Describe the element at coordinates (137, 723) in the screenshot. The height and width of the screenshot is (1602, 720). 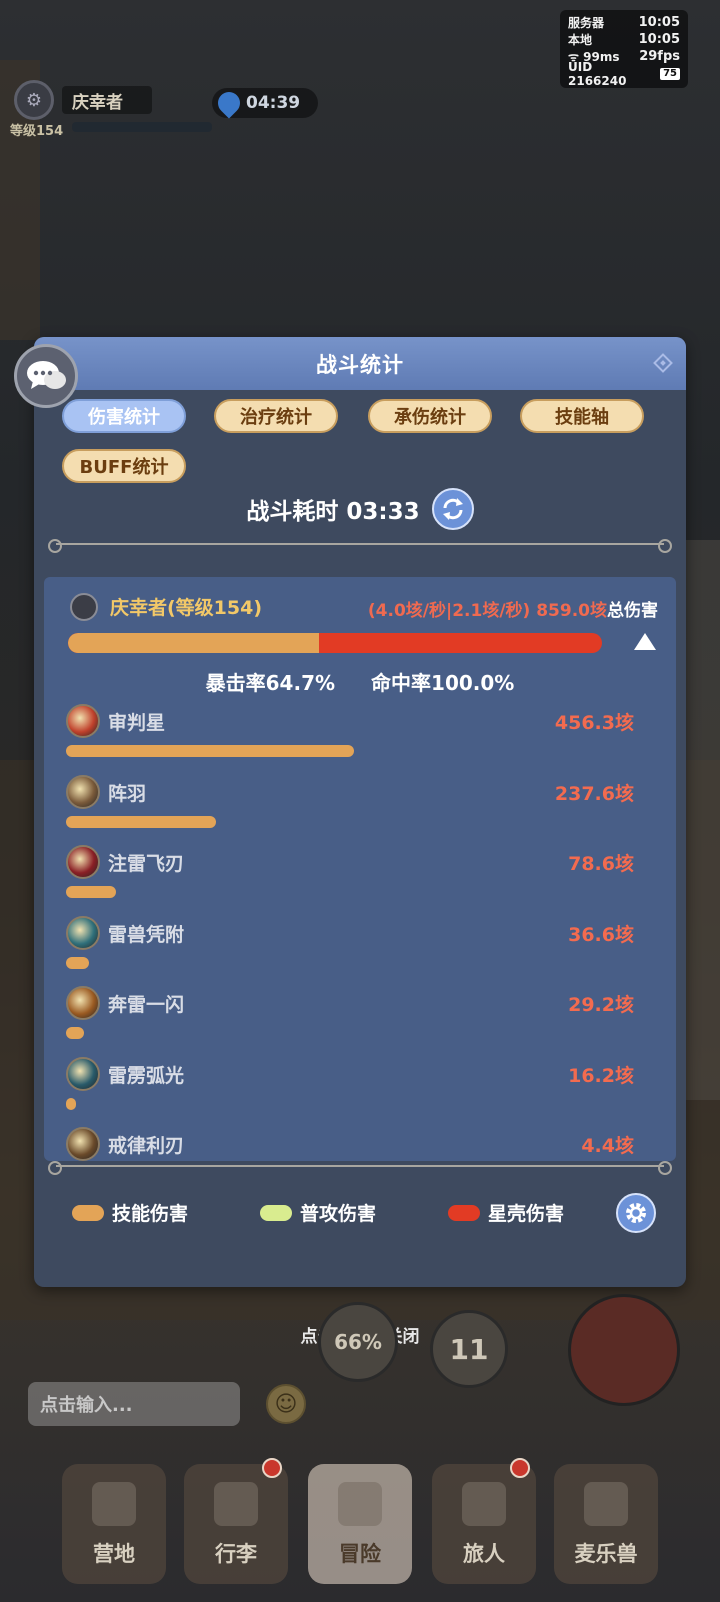
I see `skill-name: 审判星` at that location.